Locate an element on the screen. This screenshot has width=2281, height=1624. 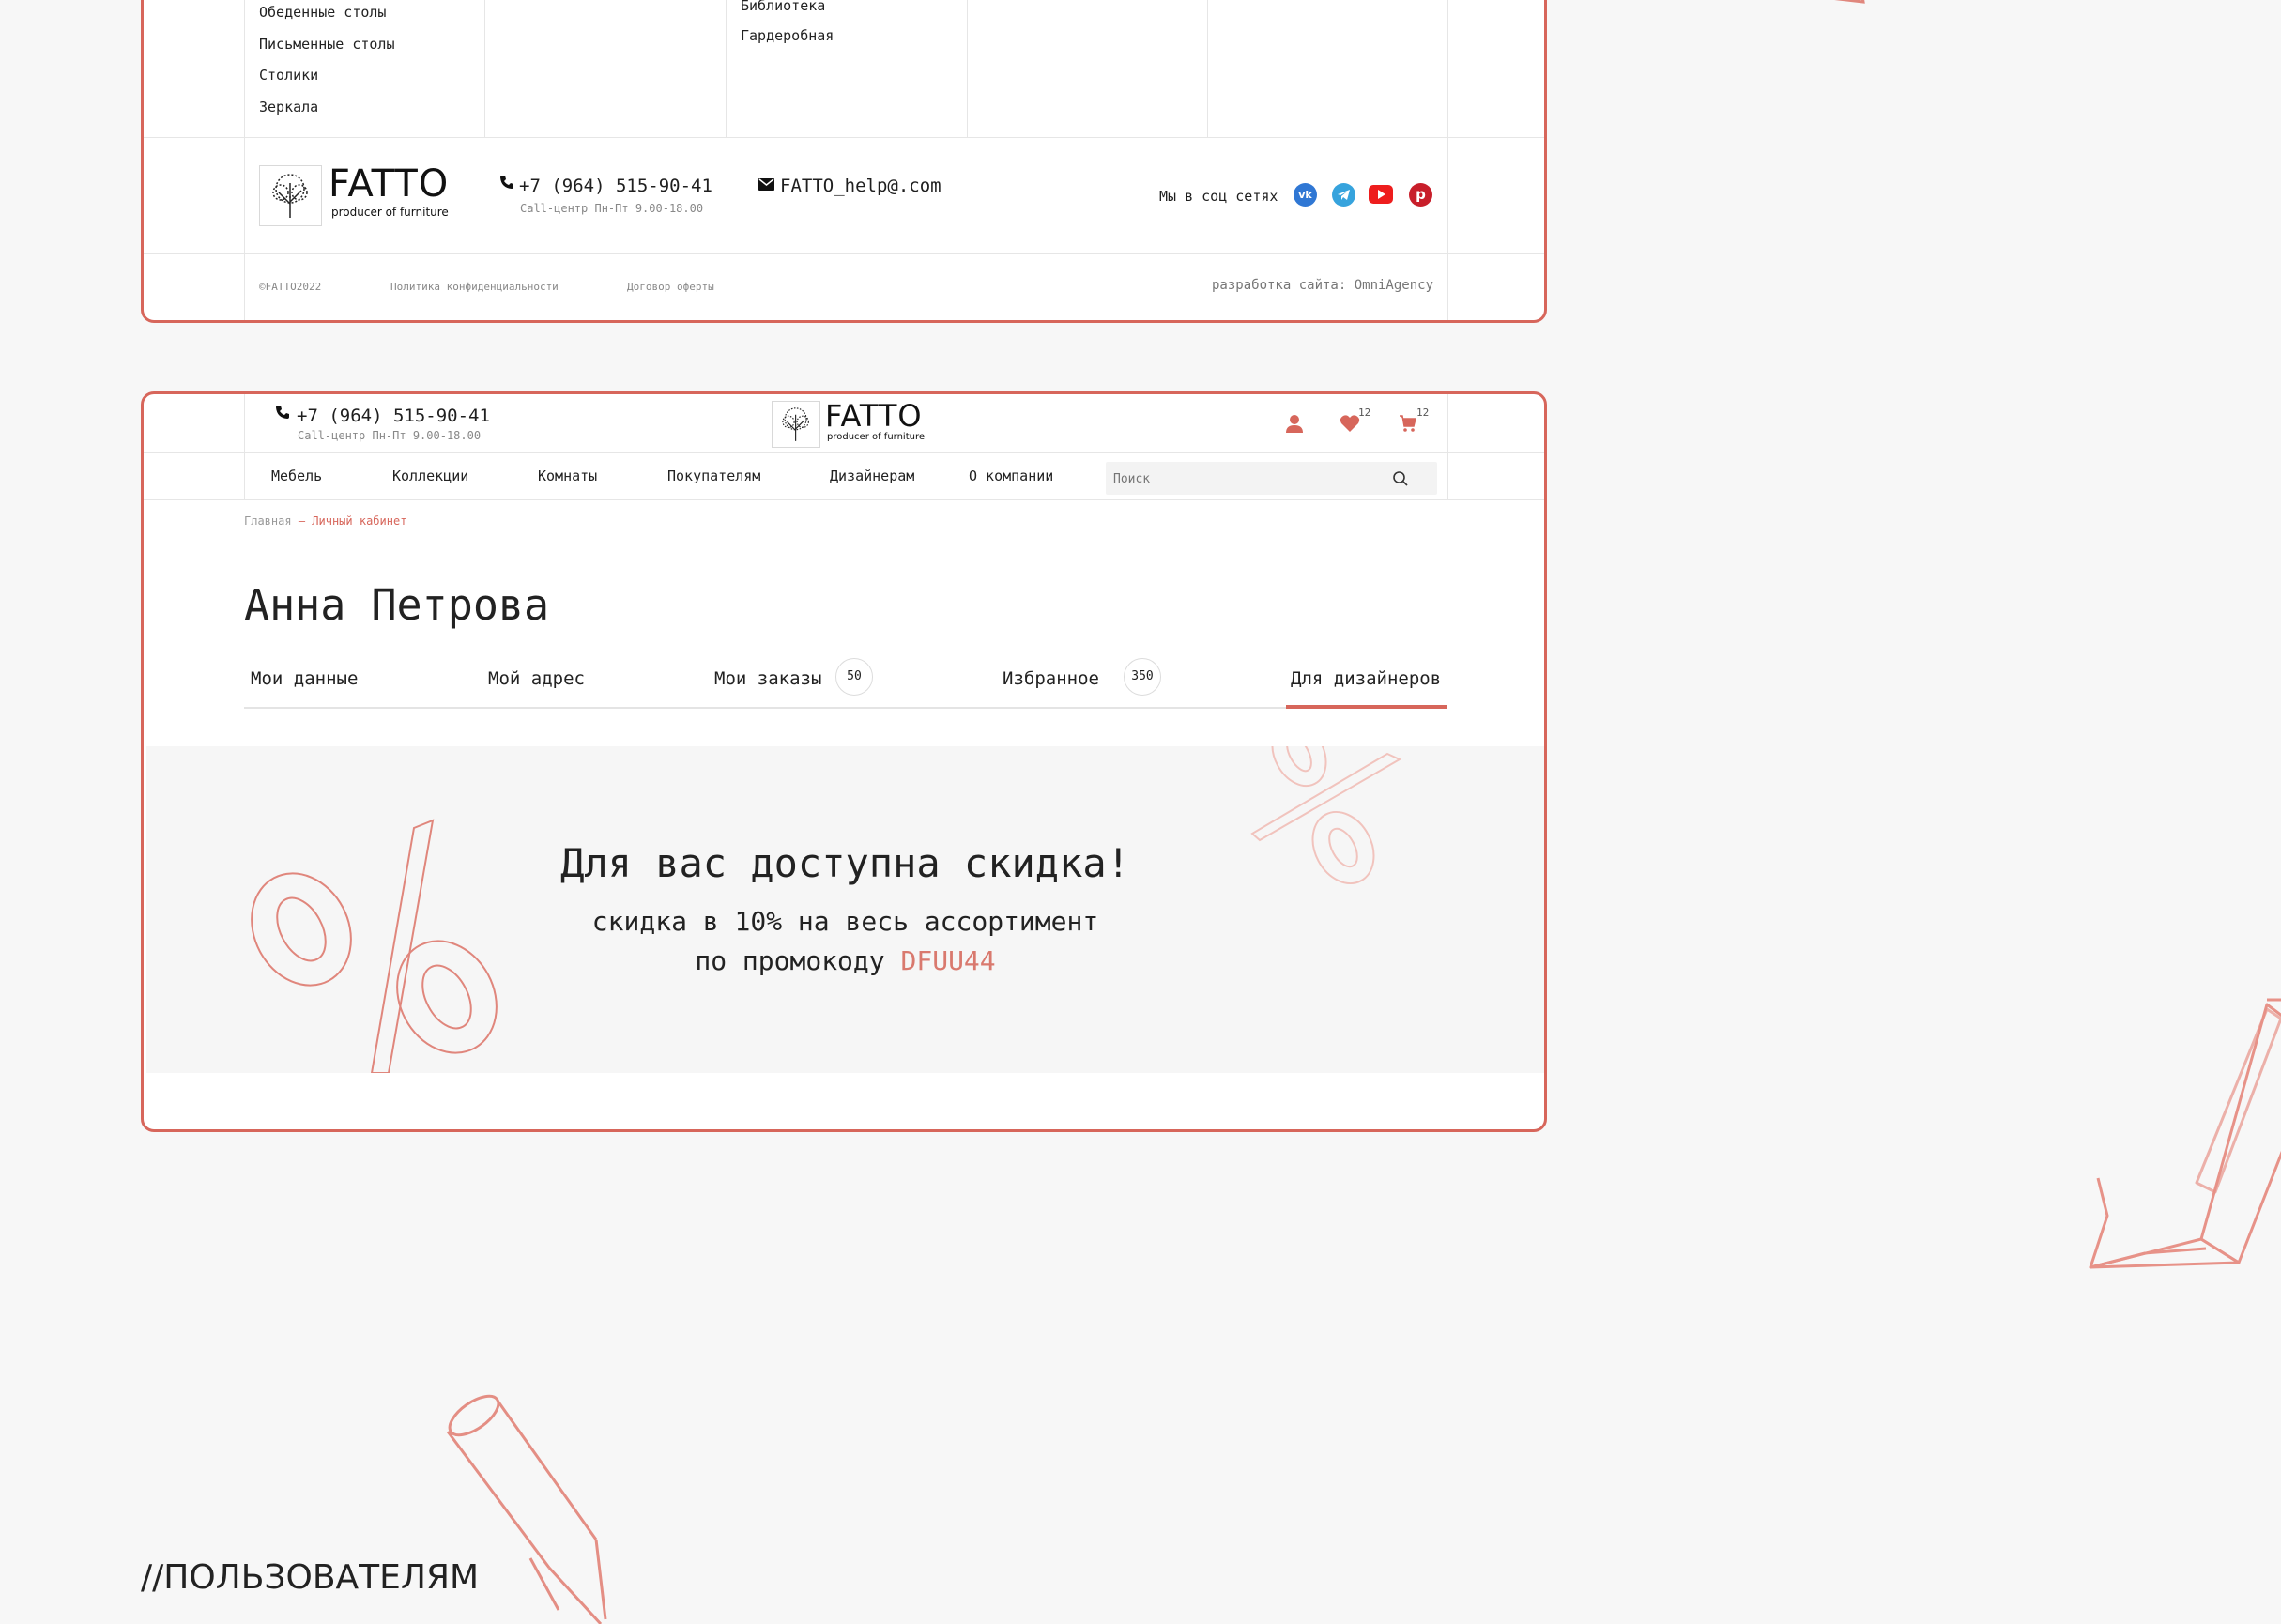
favorites-count-badge: 350 is located at coordinates (1143, 677).